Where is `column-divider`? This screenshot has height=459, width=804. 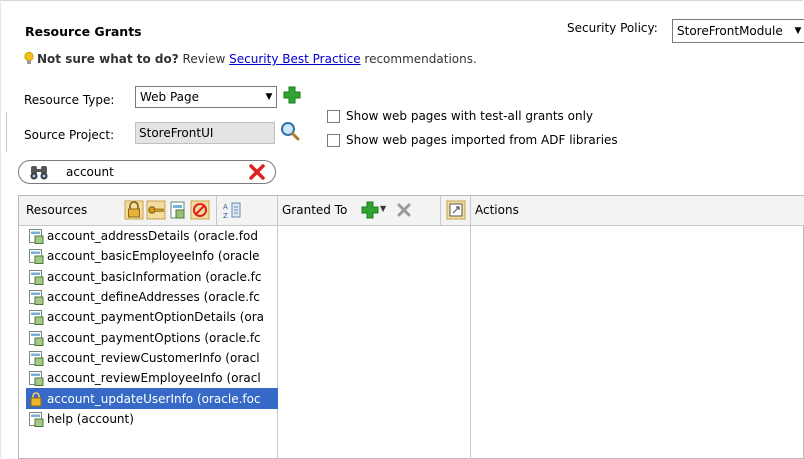 column-divider is located at coordinates (470, 342).